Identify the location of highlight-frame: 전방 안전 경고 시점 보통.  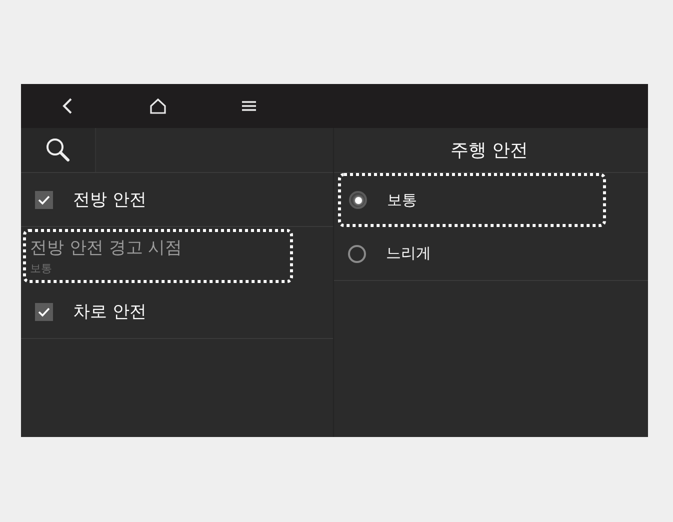
(158, 256).